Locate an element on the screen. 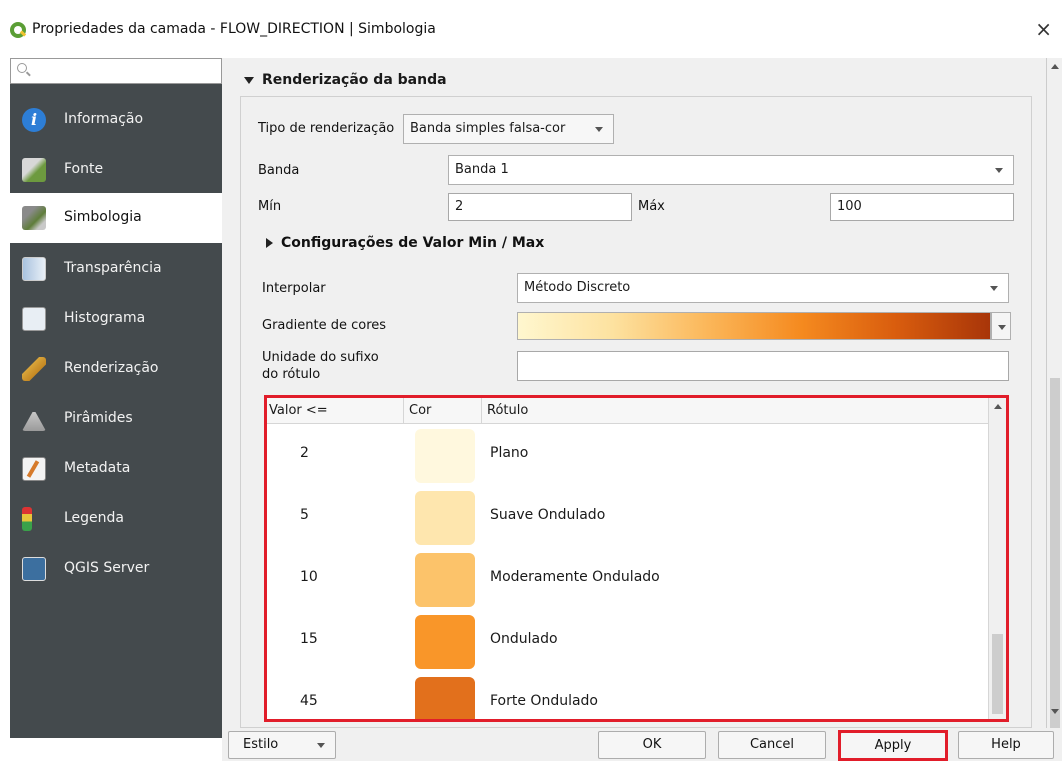  class-label: Moderamente Ondulado is located at coordinates (575, 577).